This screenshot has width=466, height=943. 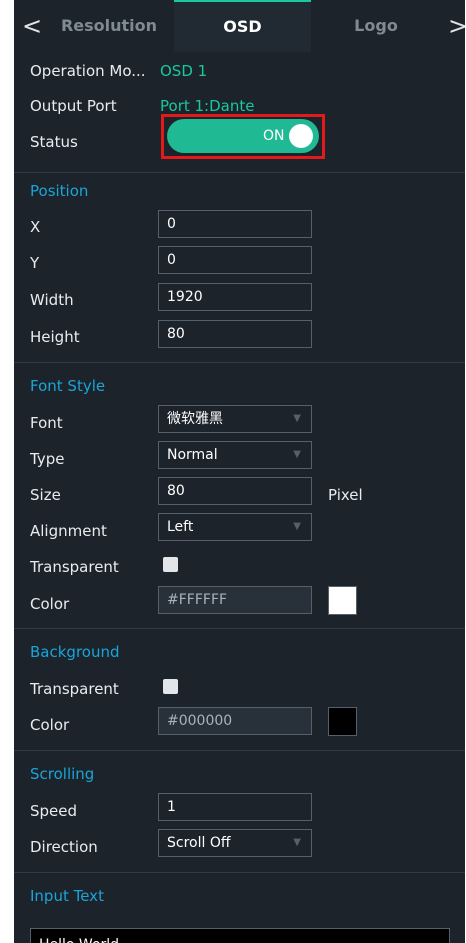 I want to click on font-color-swatch, so click(x=342, y=600).